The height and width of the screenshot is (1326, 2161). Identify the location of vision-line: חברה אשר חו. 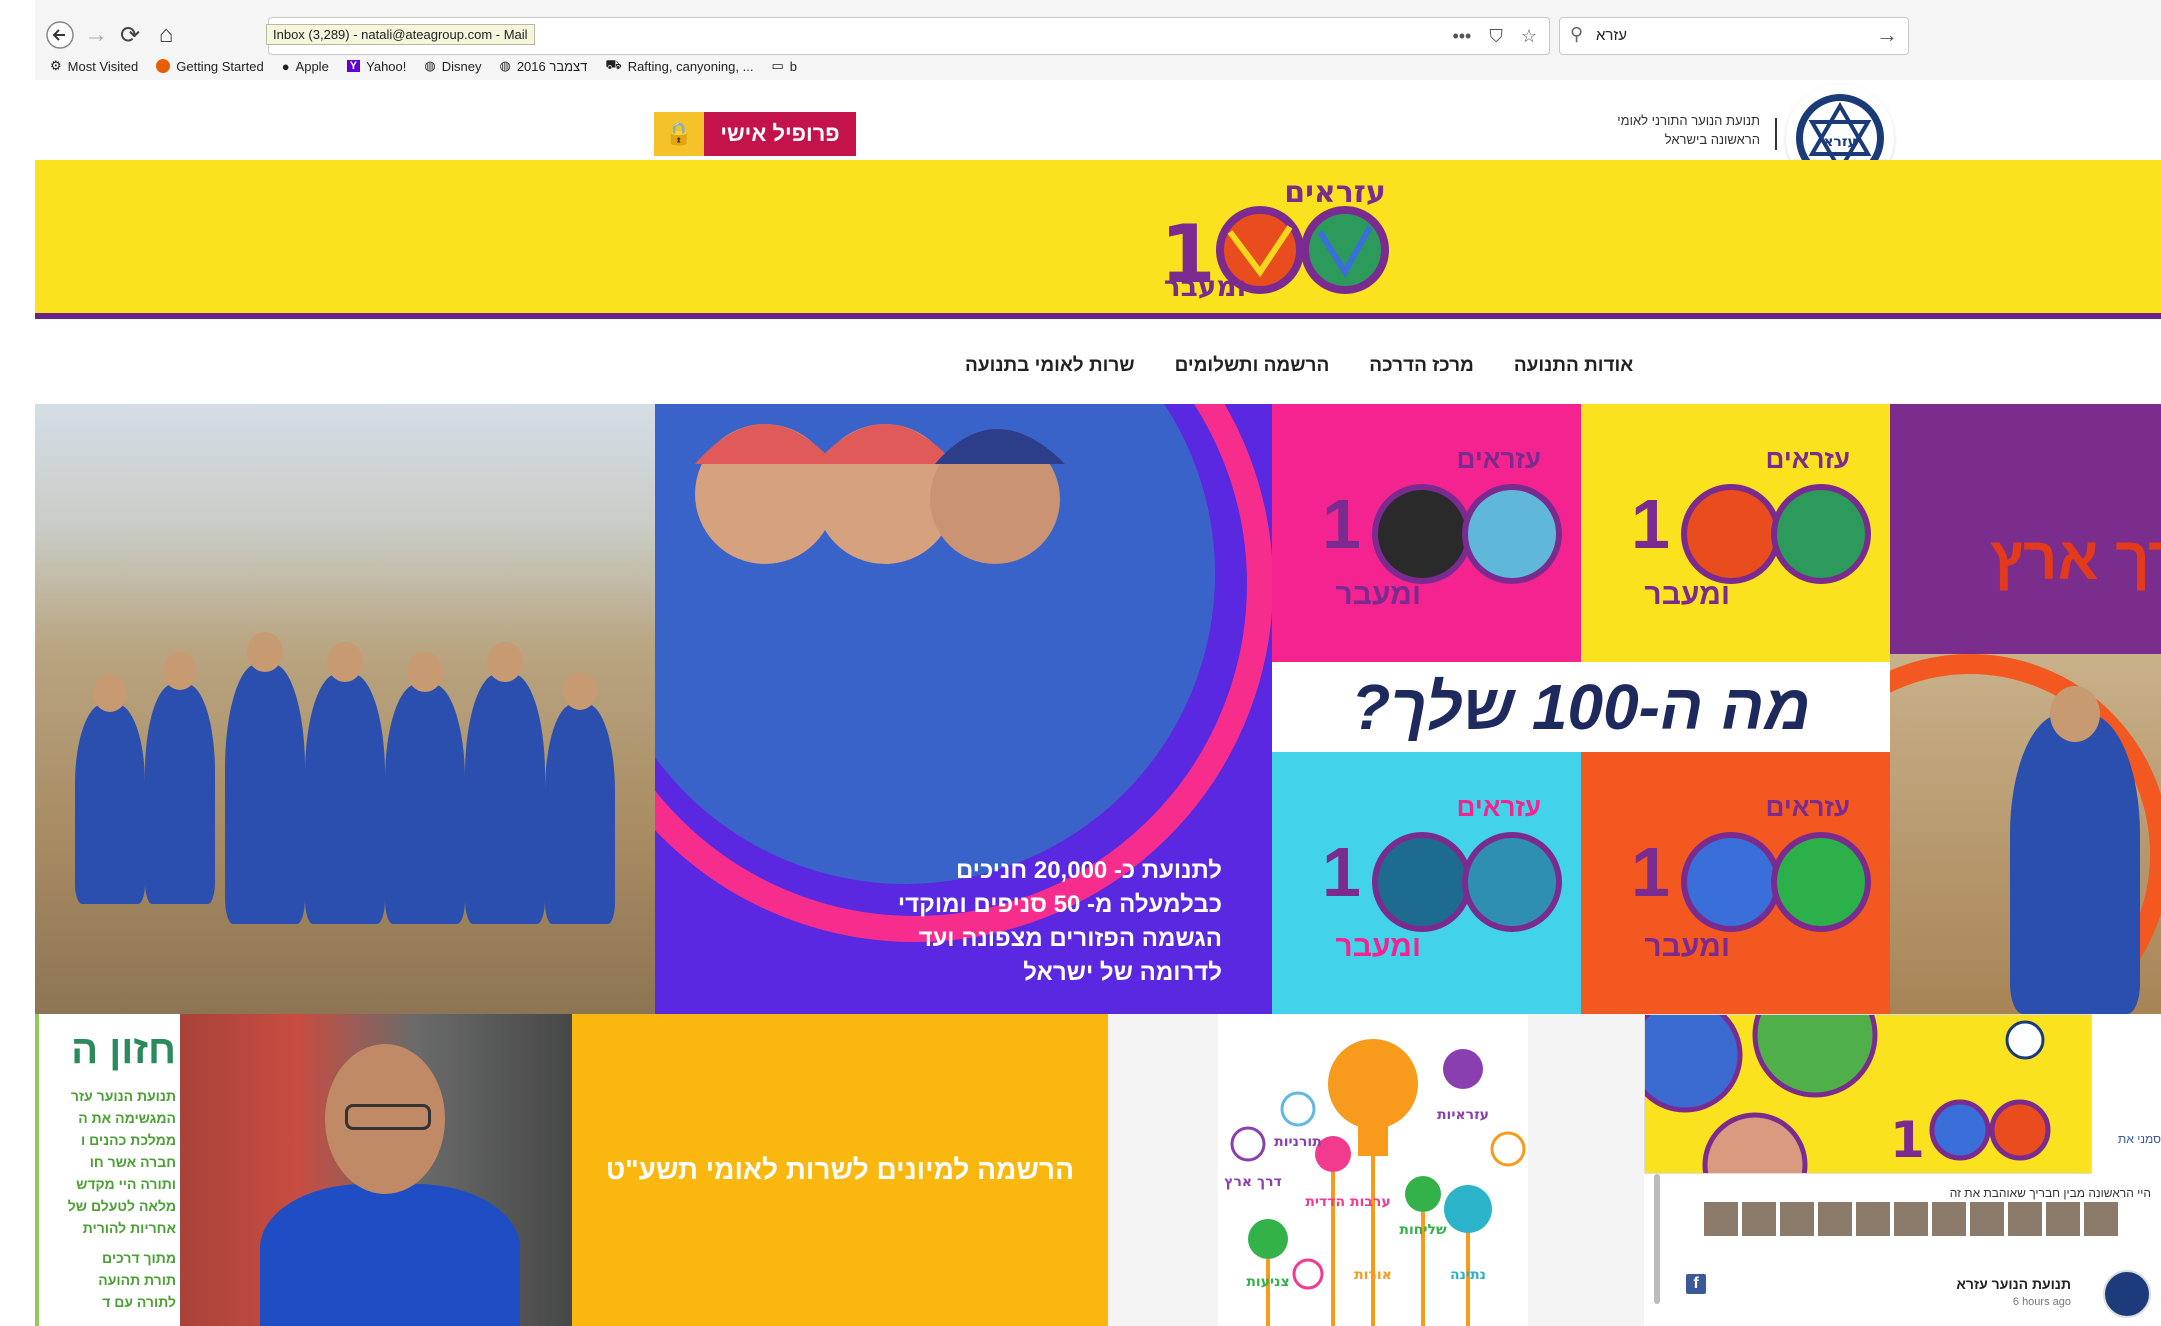
(132, 1162).